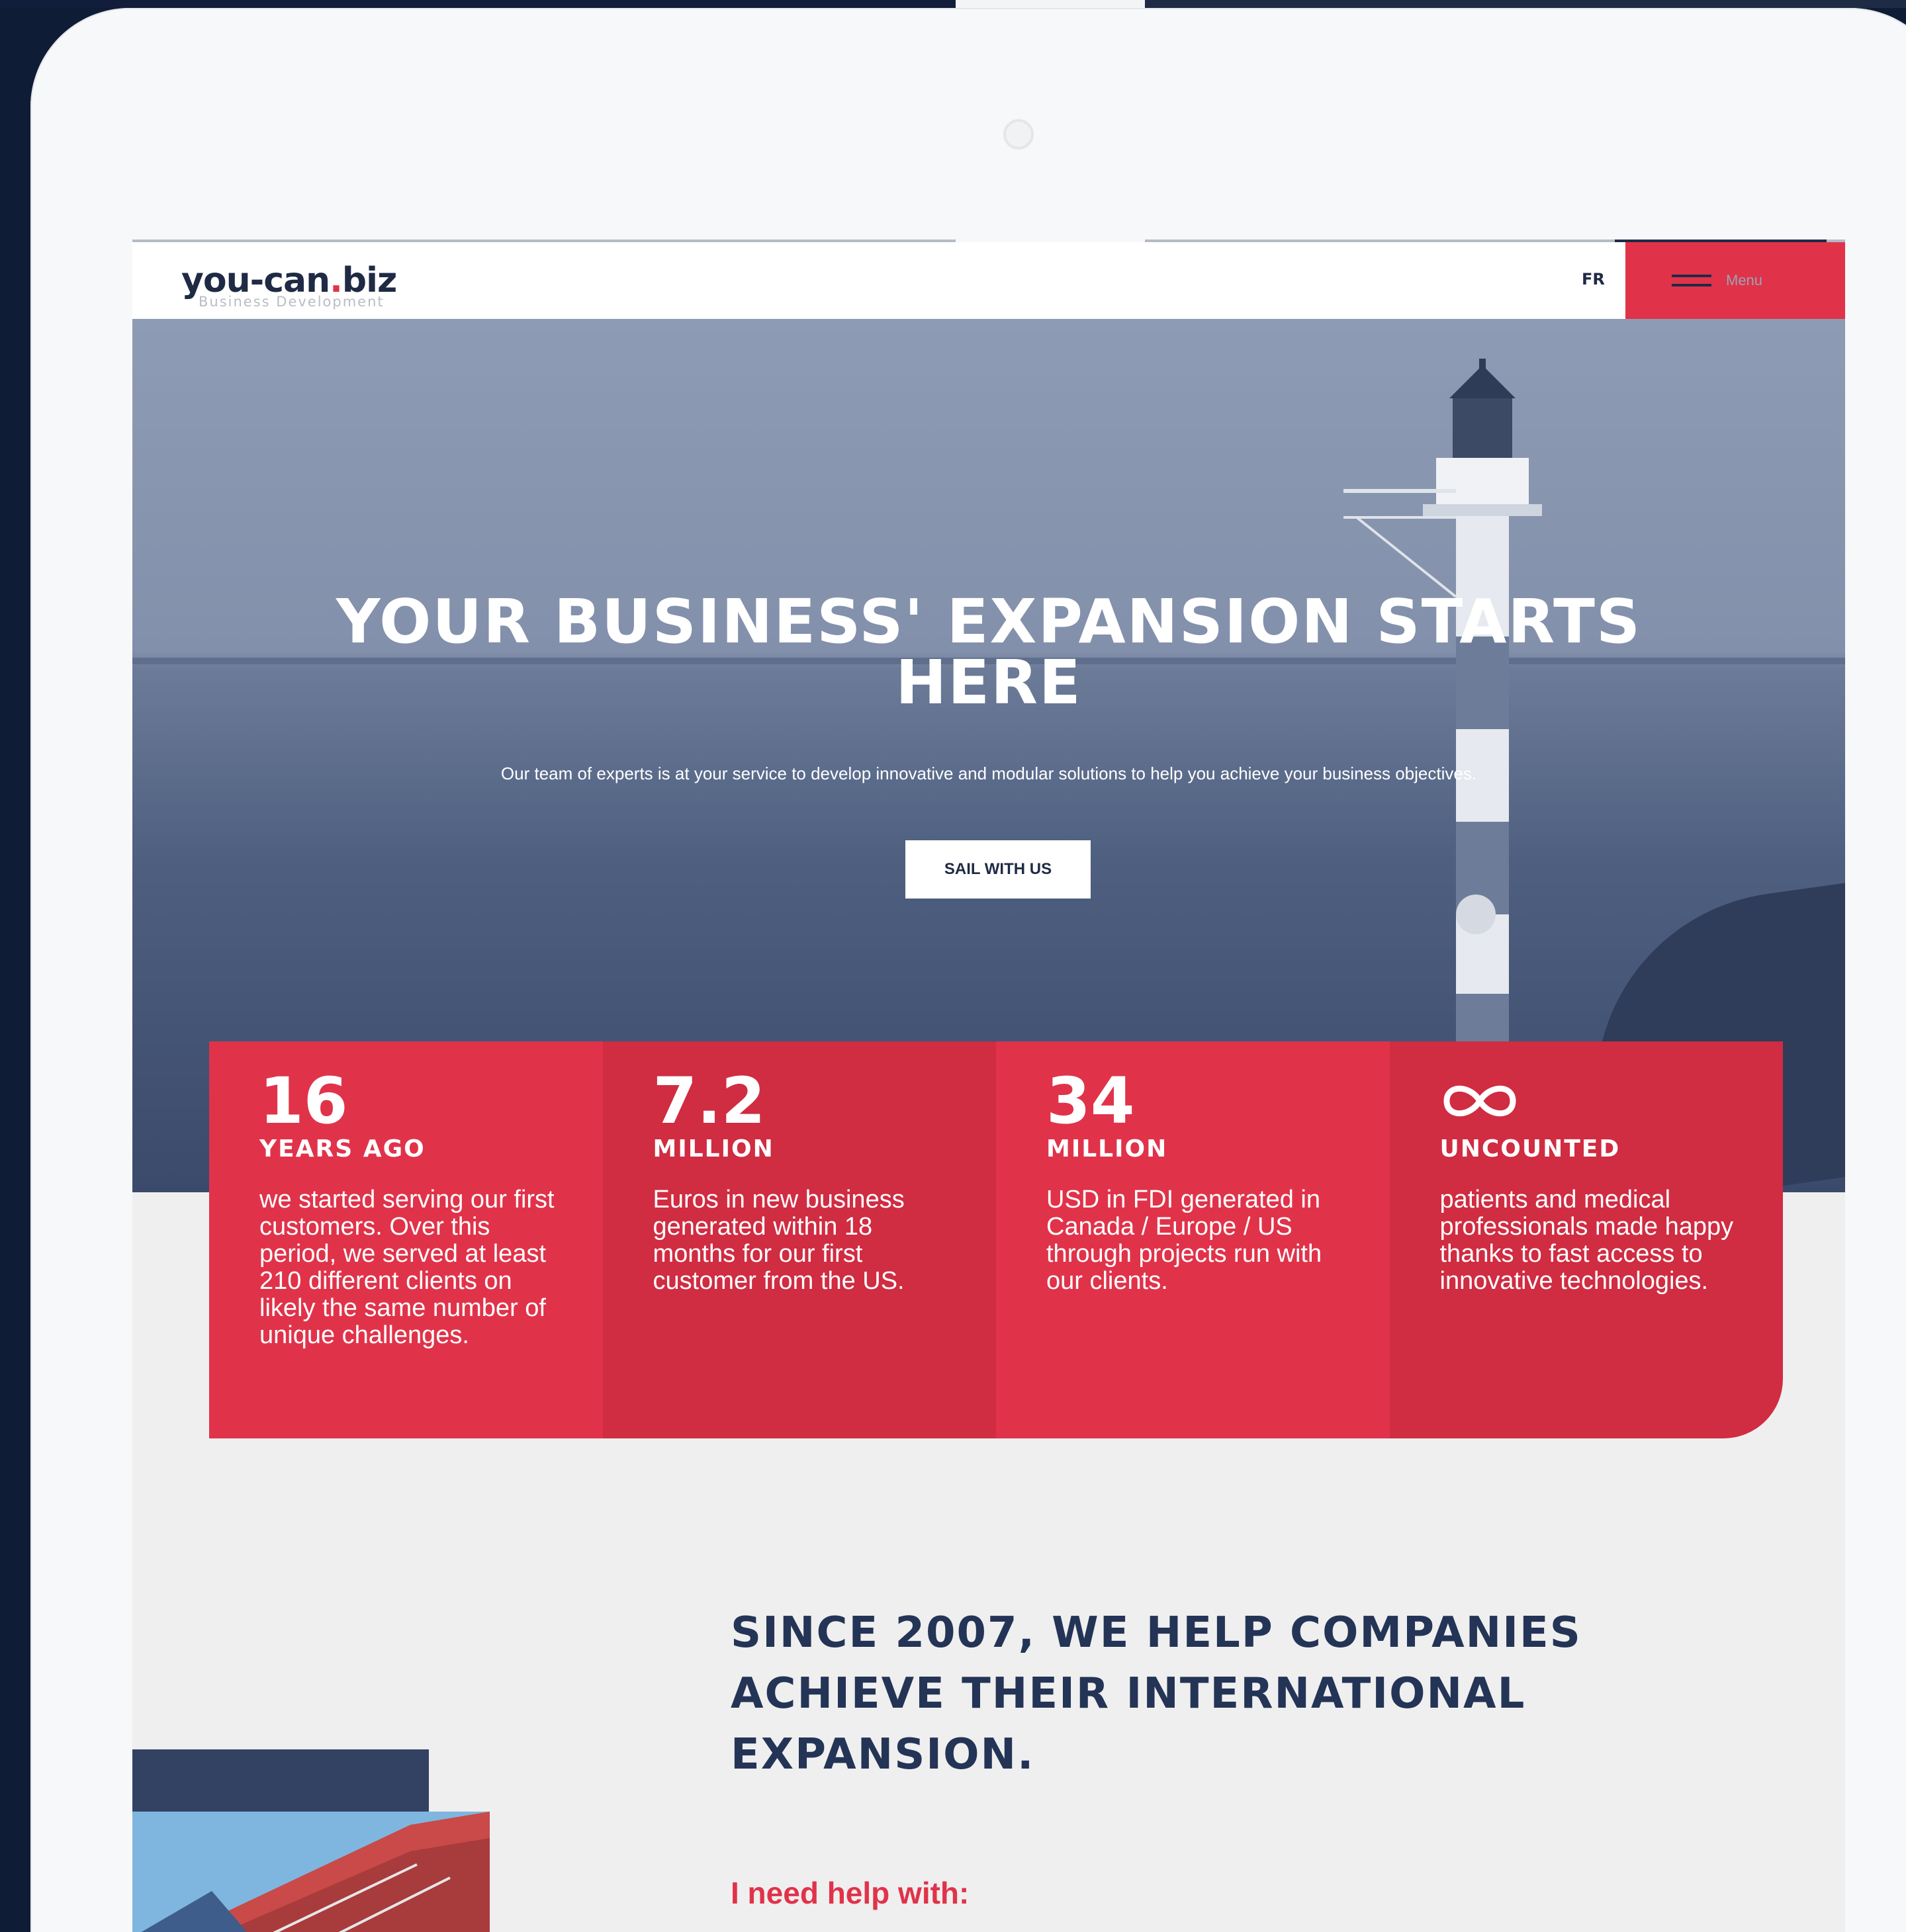 The image size is (1906, 1932). What do you see at coordinates (850, 1893) in the screenshot?
I see `help-with-label: I need help with:` at bounding box center [850, 1893].